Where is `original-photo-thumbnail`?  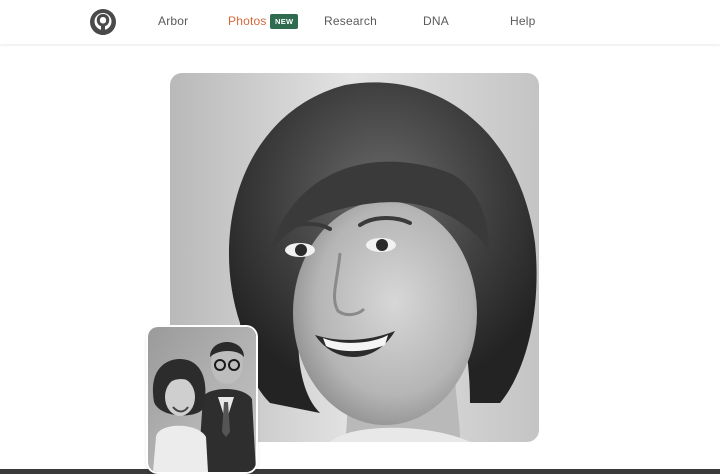
original-photo-thumbnail is located at coordinates (202, 399).